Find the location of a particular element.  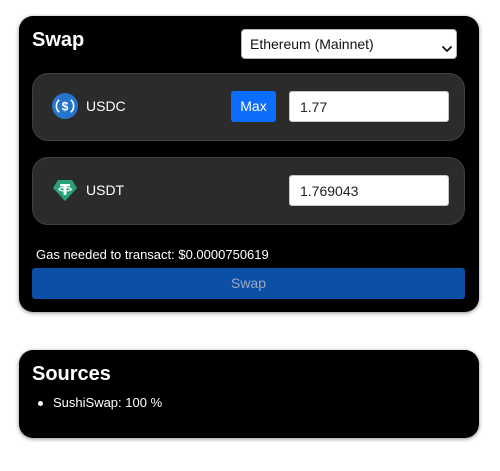

network-select: Ethereum (Mainnet) is located at coordinates (349, 44).